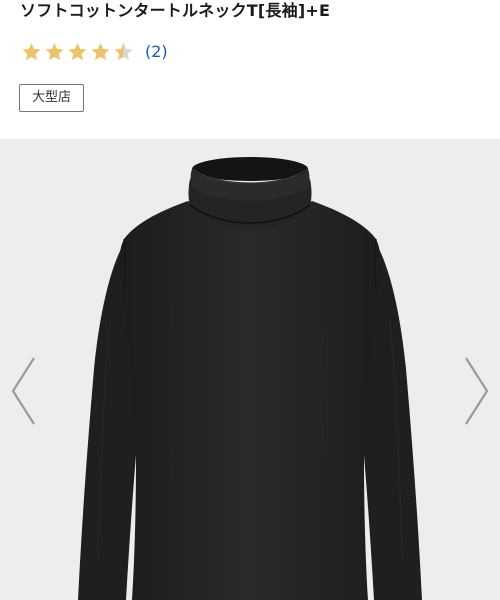  I want to click on product-title: ソフトコットンタートルネックT[長袖]+E, so click(175, 10).